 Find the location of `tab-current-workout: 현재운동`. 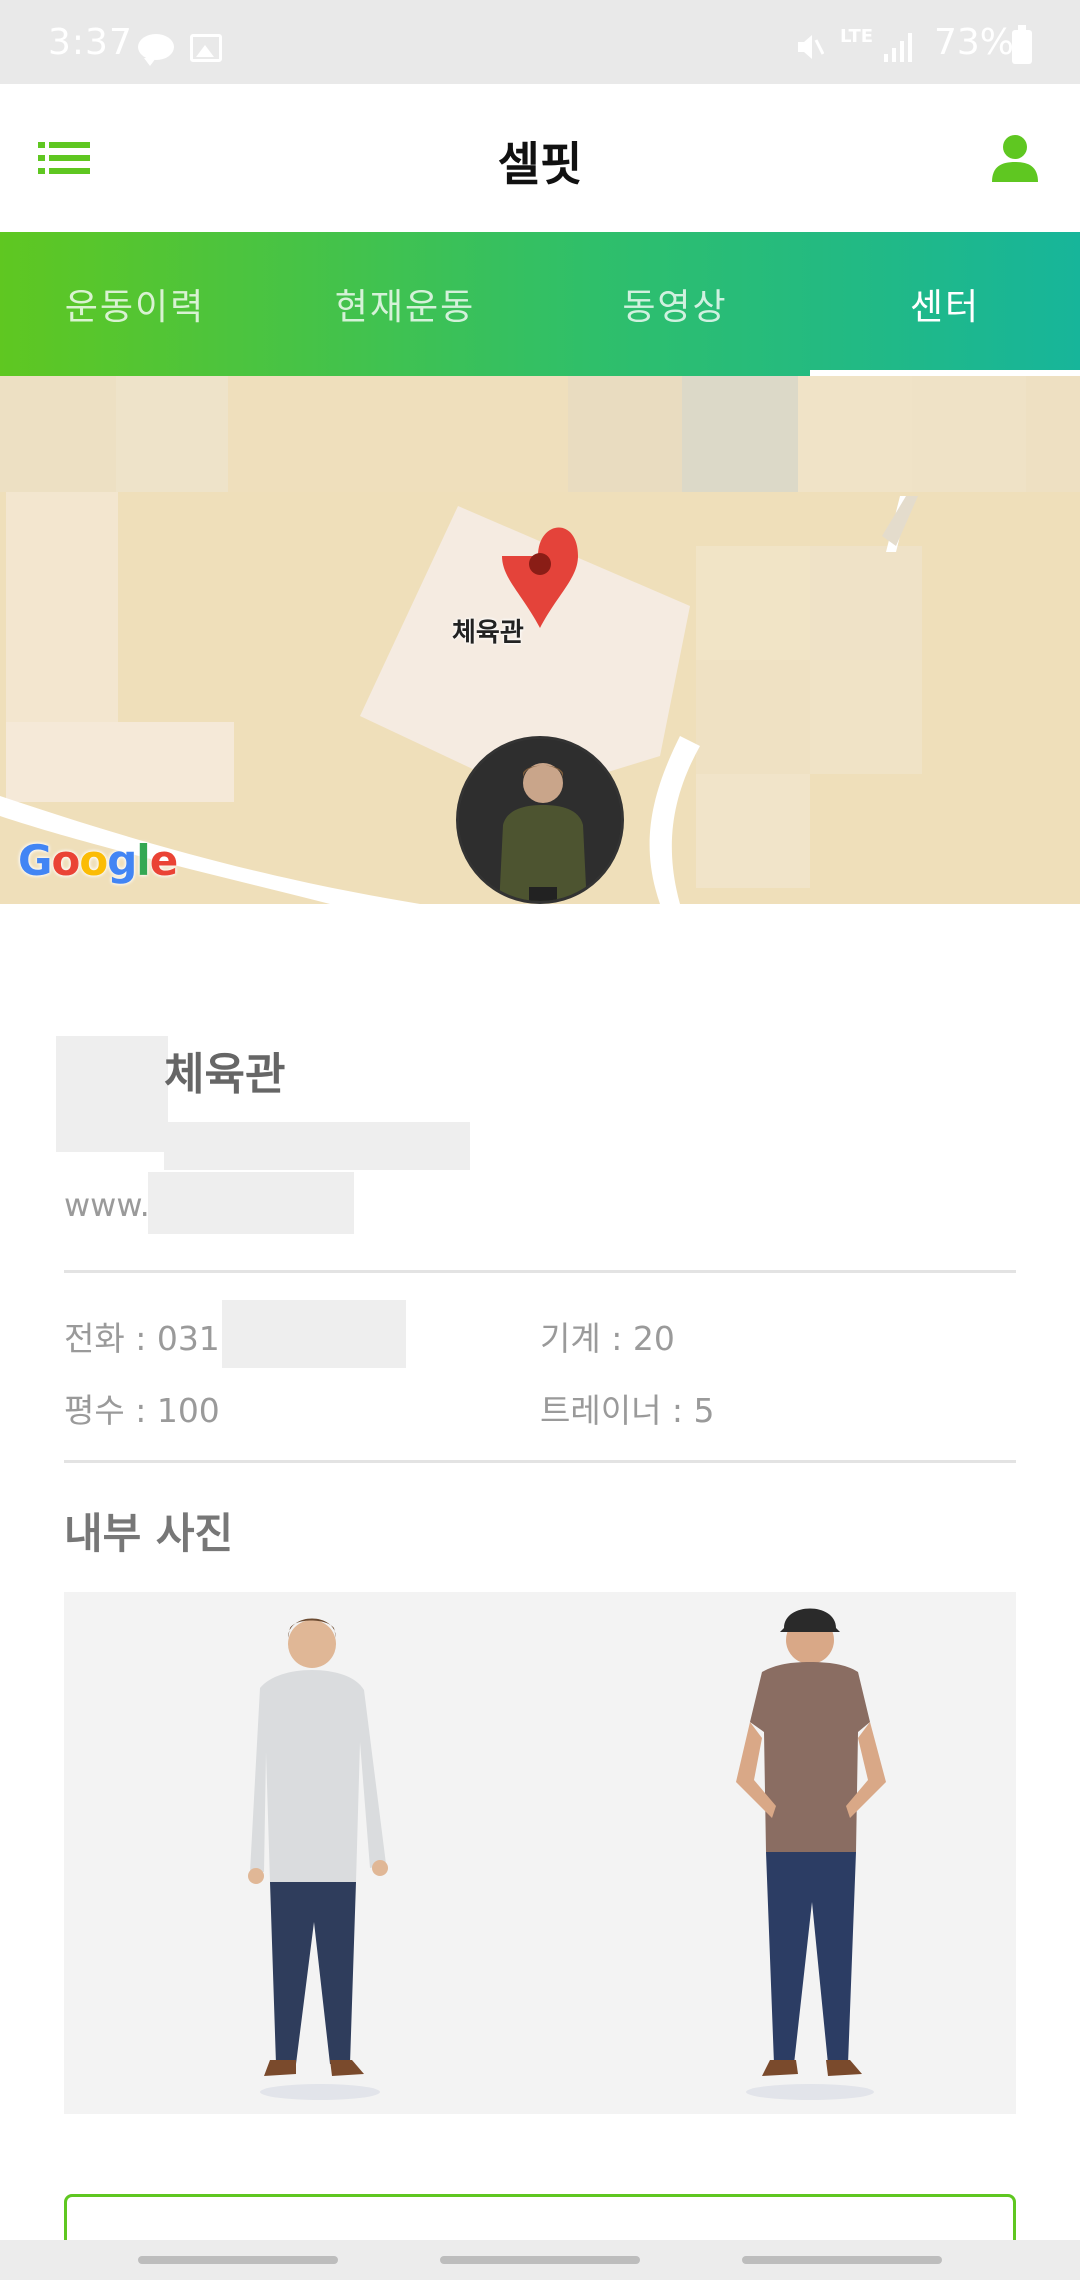

tab-current-workout: 현재운동 is located at coordinates (405, 304).